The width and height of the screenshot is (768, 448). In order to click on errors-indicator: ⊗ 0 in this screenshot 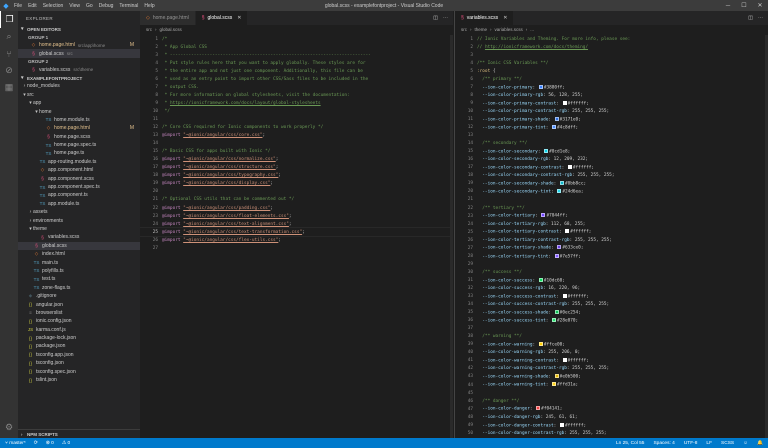, I will do `click(50, 443)`.